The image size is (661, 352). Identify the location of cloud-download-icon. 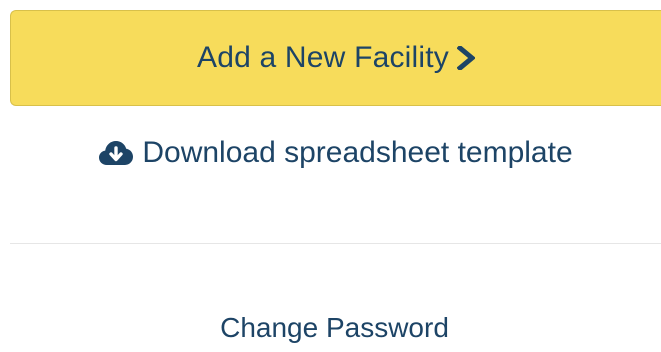
(116, 153).